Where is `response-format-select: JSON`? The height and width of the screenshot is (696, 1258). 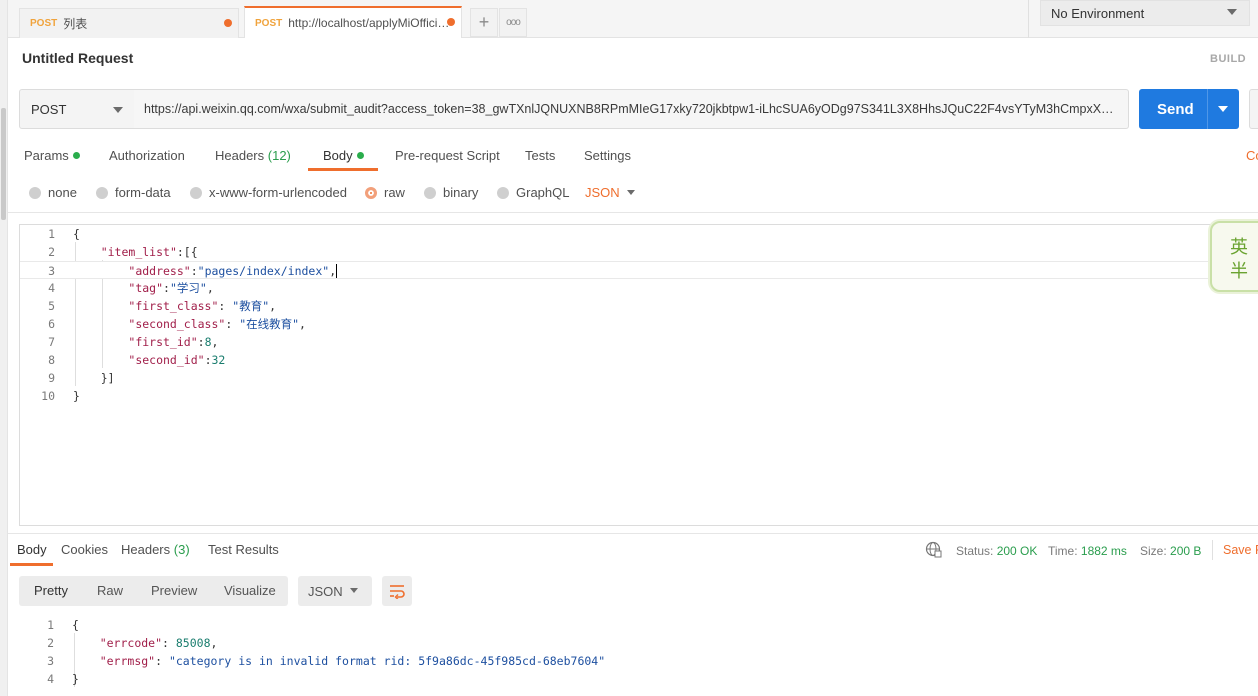 response-format-select: JSON is located at coordinates (335, 591).